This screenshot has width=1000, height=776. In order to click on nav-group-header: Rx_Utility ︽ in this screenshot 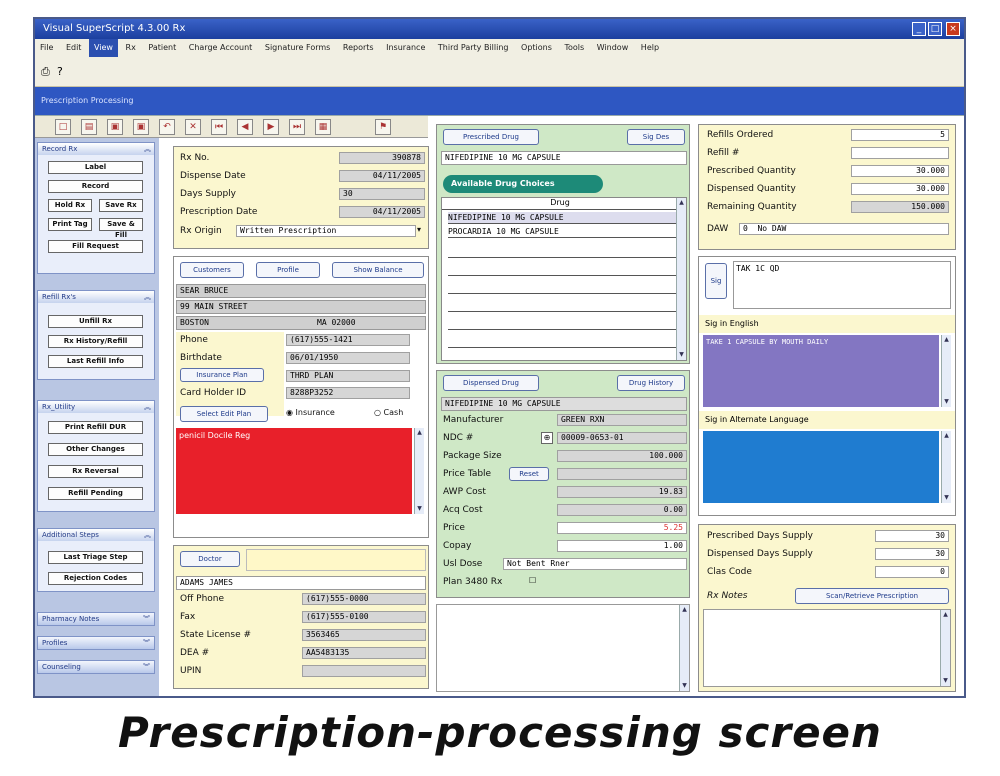, I will do `click(96, 407)`.